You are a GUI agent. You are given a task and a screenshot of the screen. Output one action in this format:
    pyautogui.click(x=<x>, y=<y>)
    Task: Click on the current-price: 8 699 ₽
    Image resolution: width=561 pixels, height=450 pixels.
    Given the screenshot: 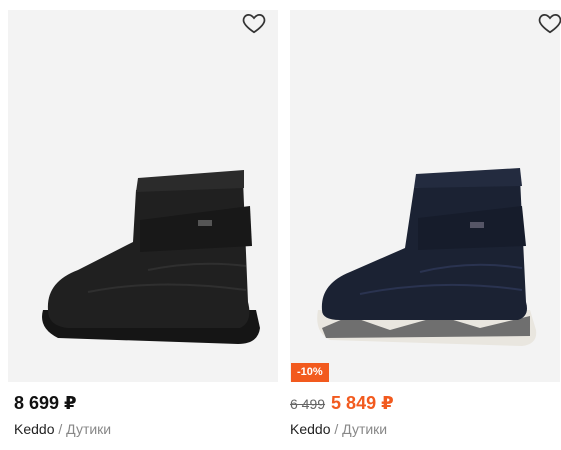 What is the action you would take?
    pyautogui.click(x=45, y=403)
    